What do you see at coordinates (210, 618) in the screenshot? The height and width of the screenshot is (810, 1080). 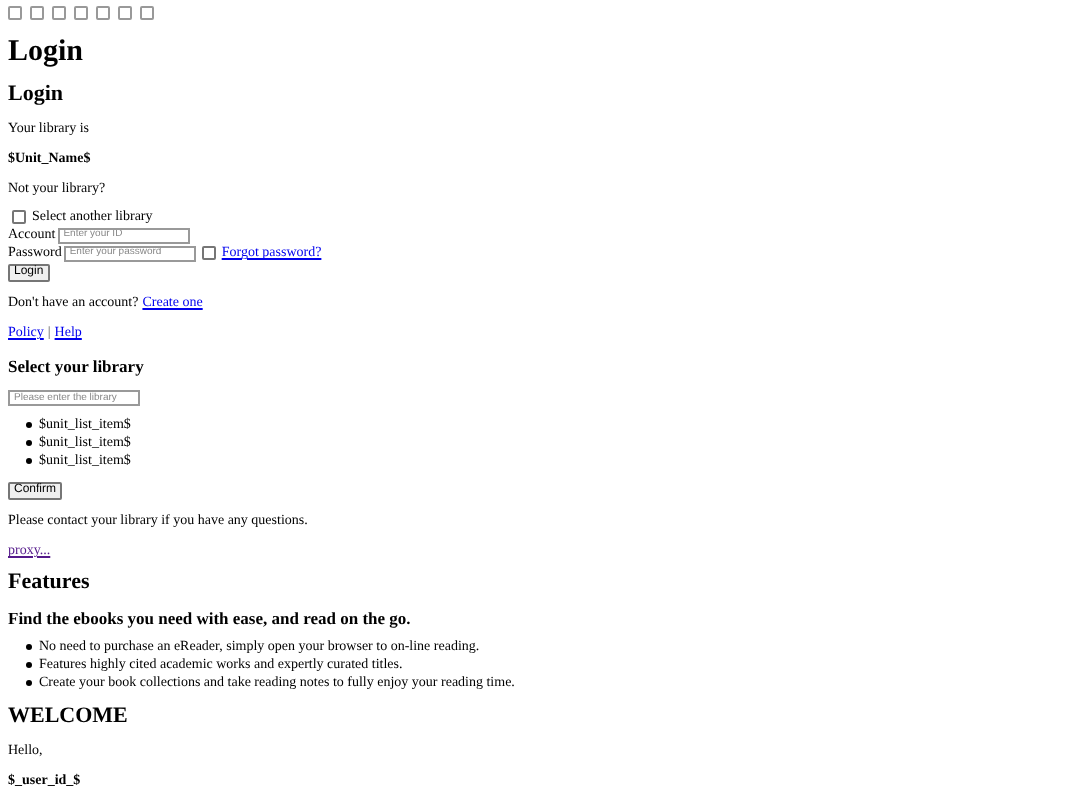 I see `features-subheading: Find the ebooks you need with ease, and read on the go.` at bounding box center [210, 618].